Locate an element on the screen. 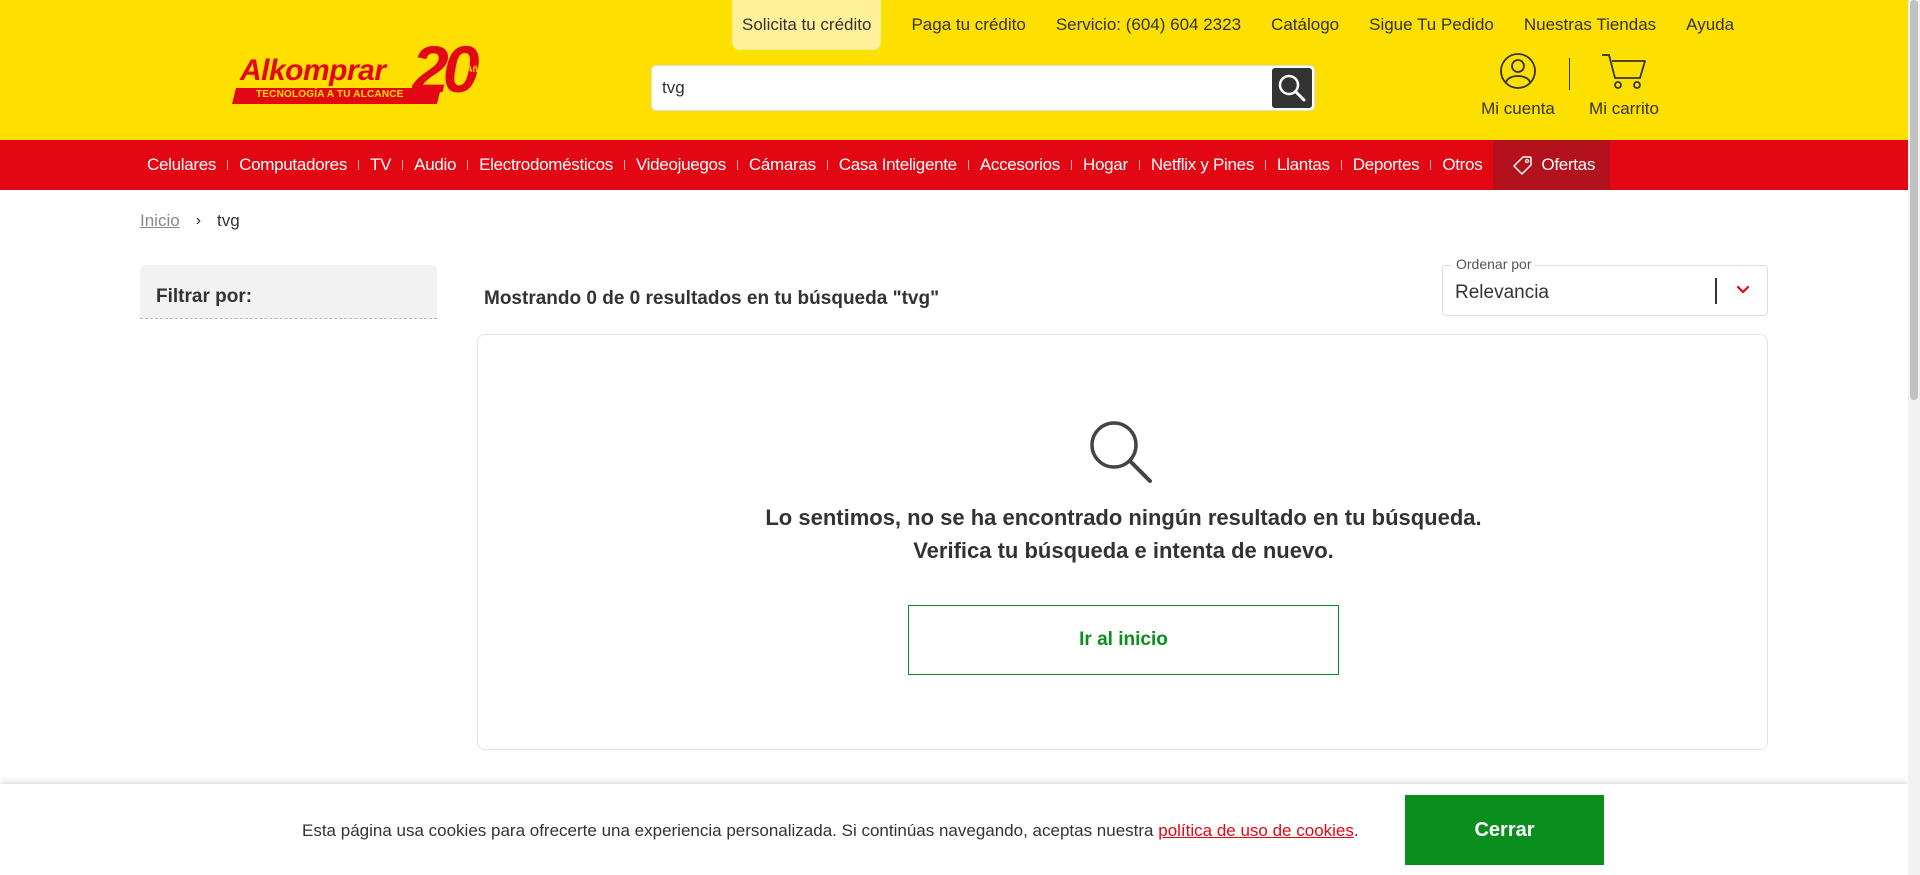 The height and width of the screenshot is (875, 1920). category-ofertas: Ofertas is located at coordinates (1552, 165).